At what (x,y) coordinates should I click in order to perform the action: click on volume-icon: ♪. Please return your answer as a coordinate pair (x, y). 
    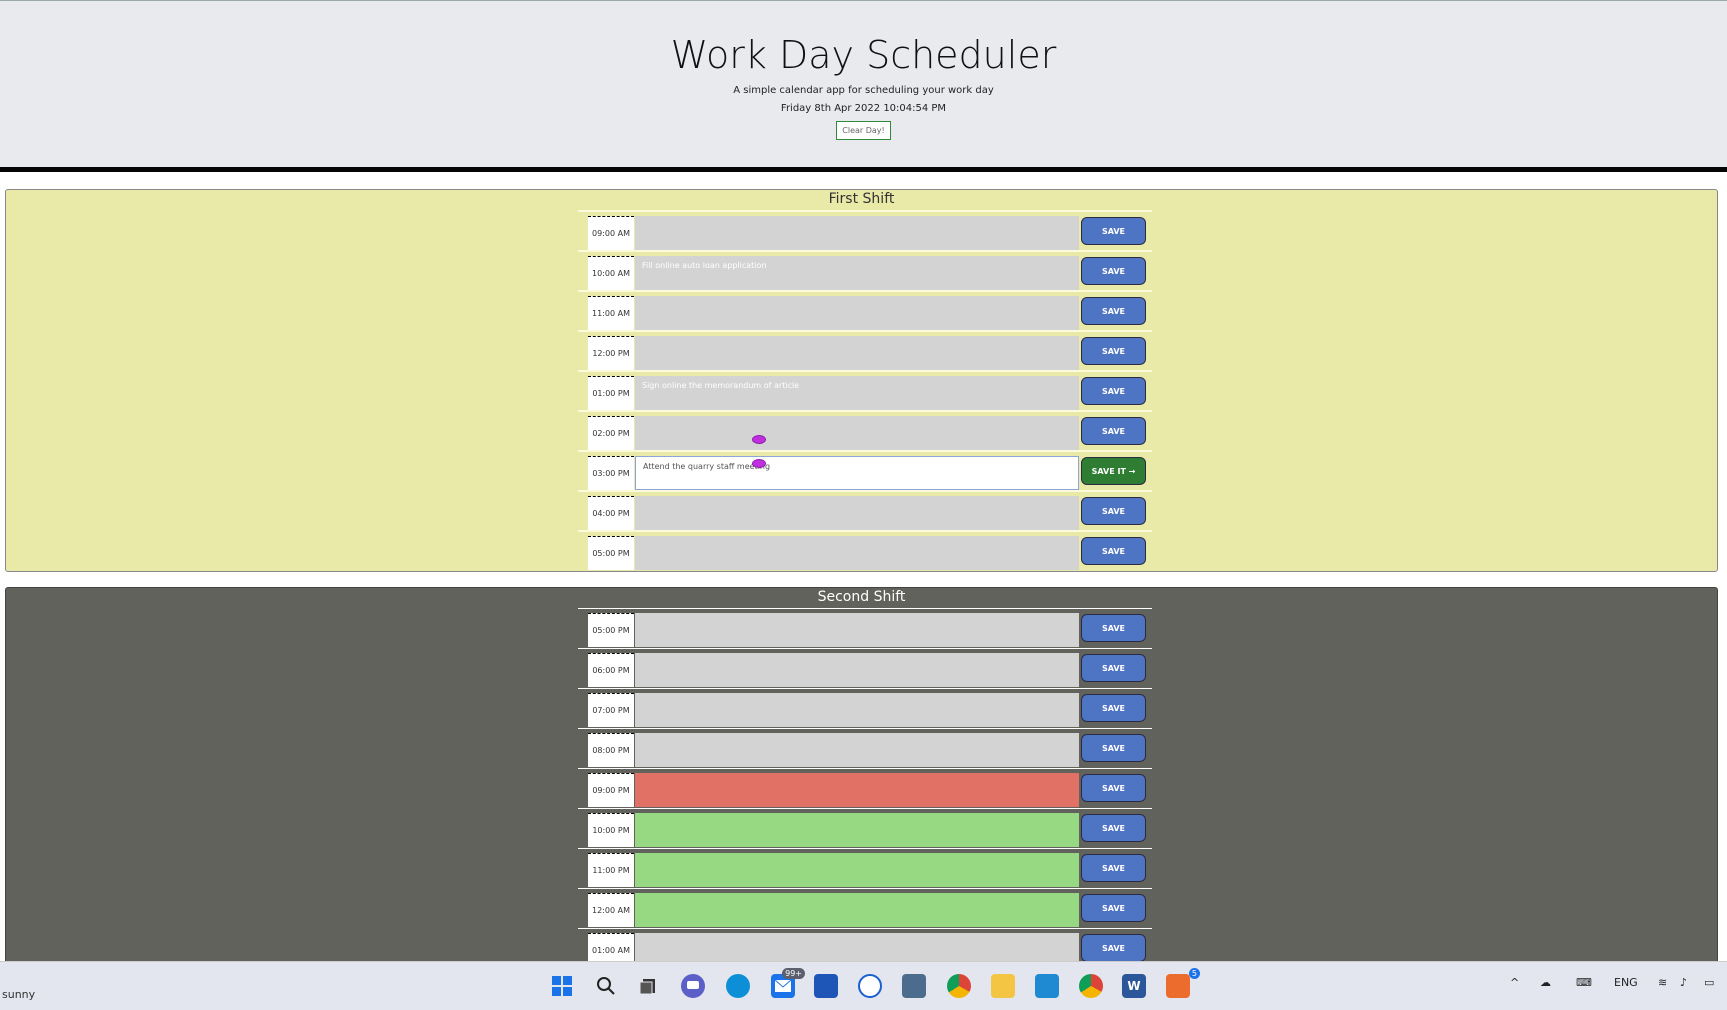
    Looking at the image, I should click on (1683, 982).